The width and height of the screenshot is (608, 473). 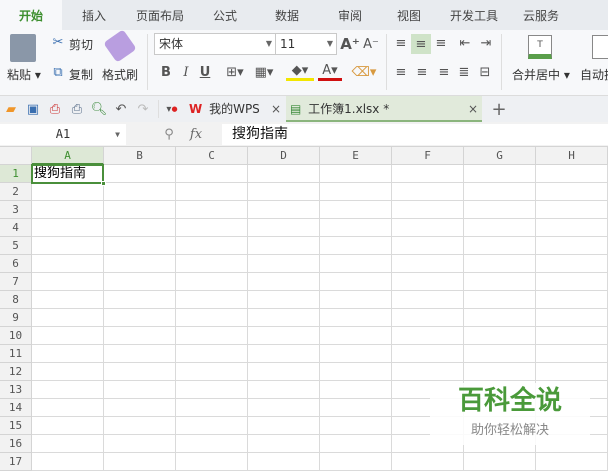 I want to click on italic-button: I, so click(x=186, y=72).